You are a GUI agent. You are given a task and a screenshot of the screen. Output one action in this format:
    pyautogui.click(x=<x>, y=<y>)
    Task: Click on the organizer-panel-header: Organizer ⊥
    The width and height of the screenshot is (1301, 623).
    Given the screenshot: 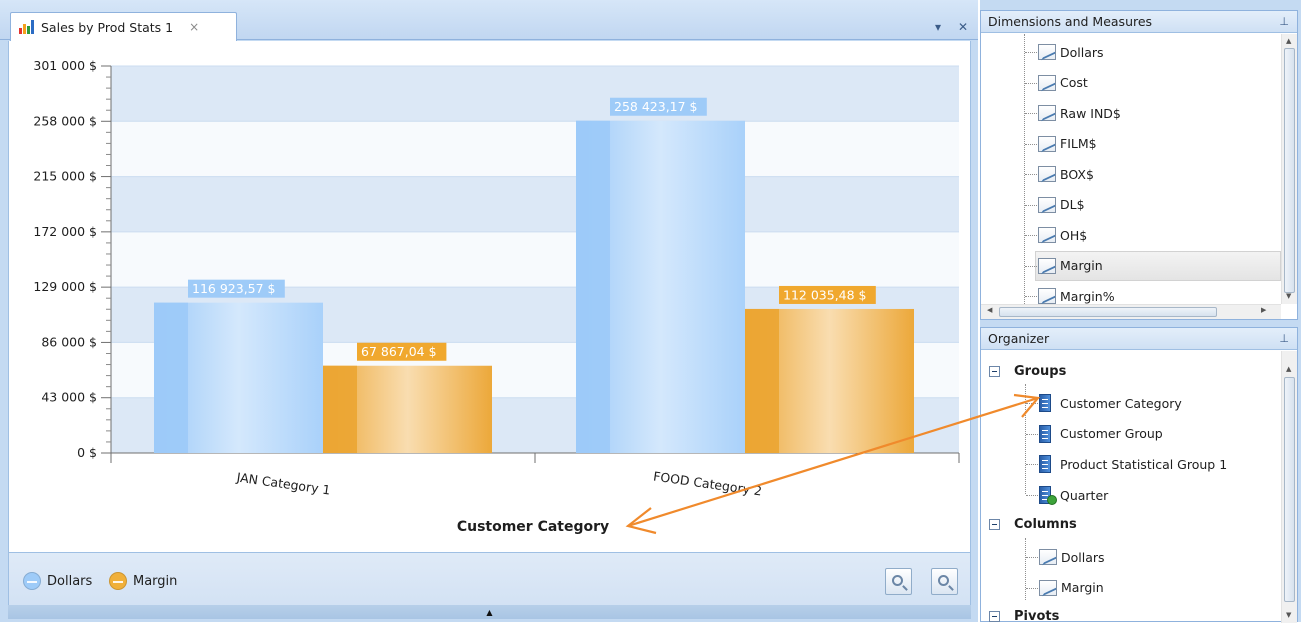 What is the action you would take?
    pyautogui.click(x=1139, y=339)
    